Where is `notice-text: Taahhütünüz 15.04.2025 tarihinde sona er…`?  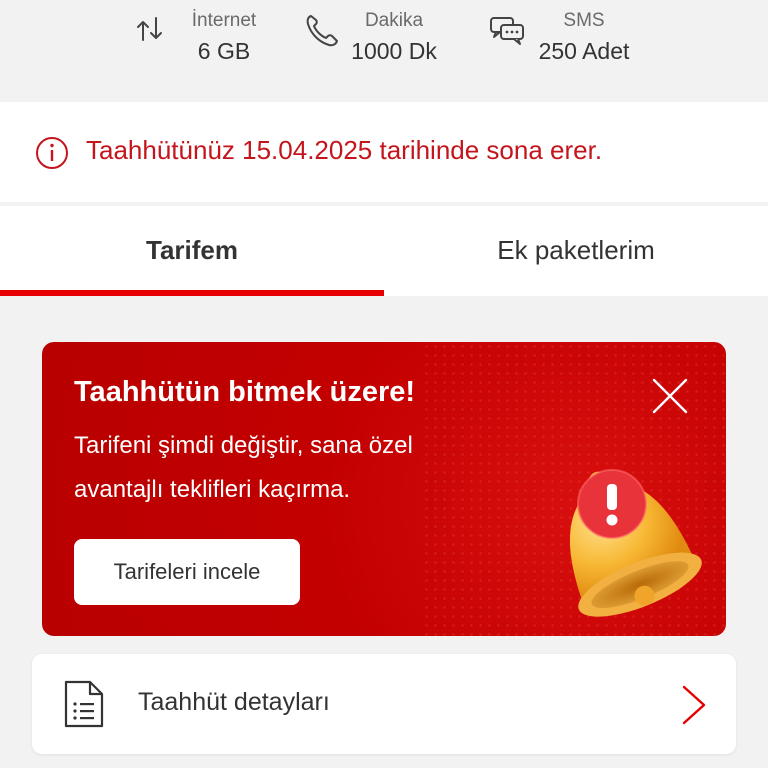 notice-text: Taahhütünüz 15.04.2025 tarihinde sona er… is located at coordinates (344, 150).